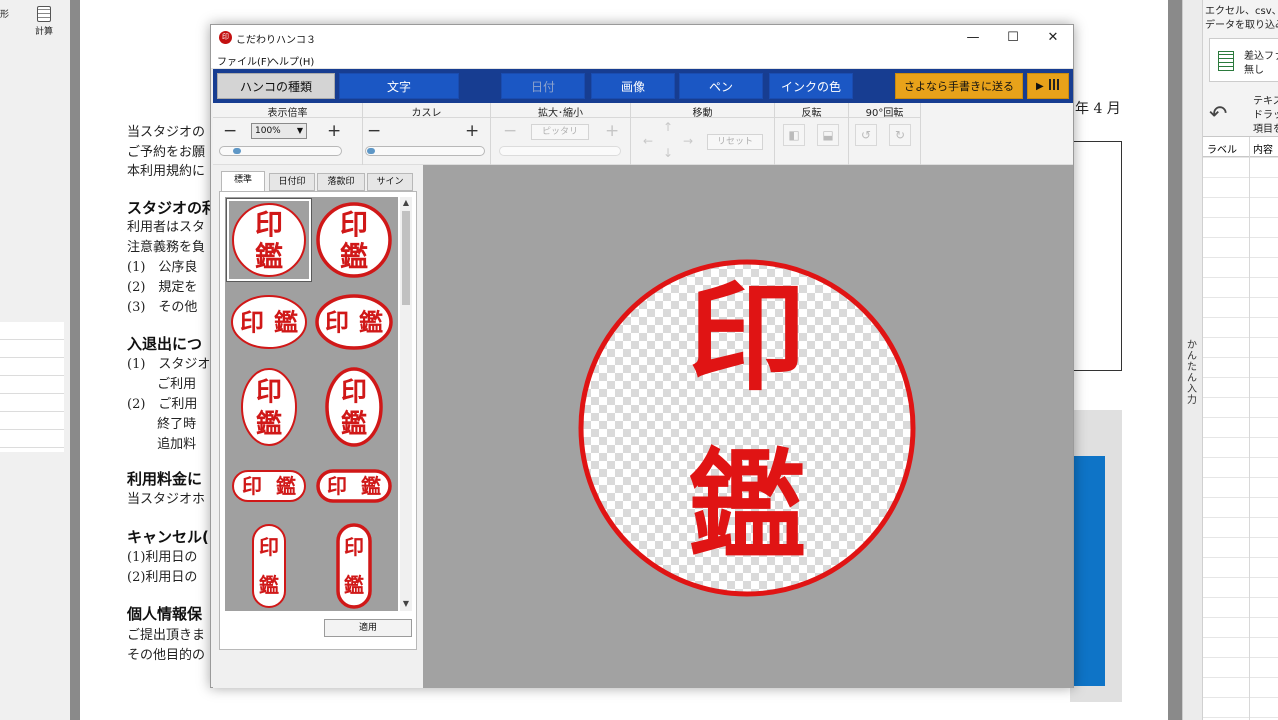 The image size is (1278, 720). Describe the element at coordinates (406, 258) in the screenshot. I see `scrollbar-thumb` at that location.